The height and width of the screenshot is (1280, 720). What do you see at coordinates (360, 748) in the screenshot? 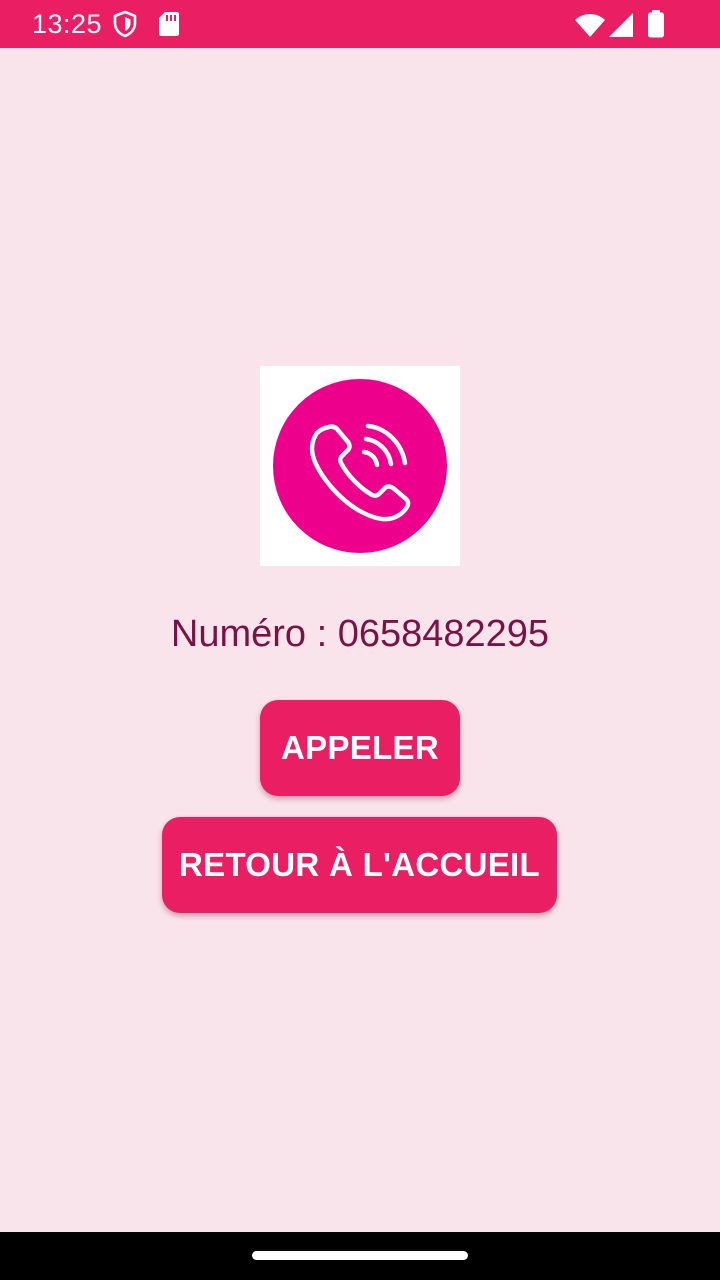
I see `call-button: APPELER` at bounding box center [360, 748].